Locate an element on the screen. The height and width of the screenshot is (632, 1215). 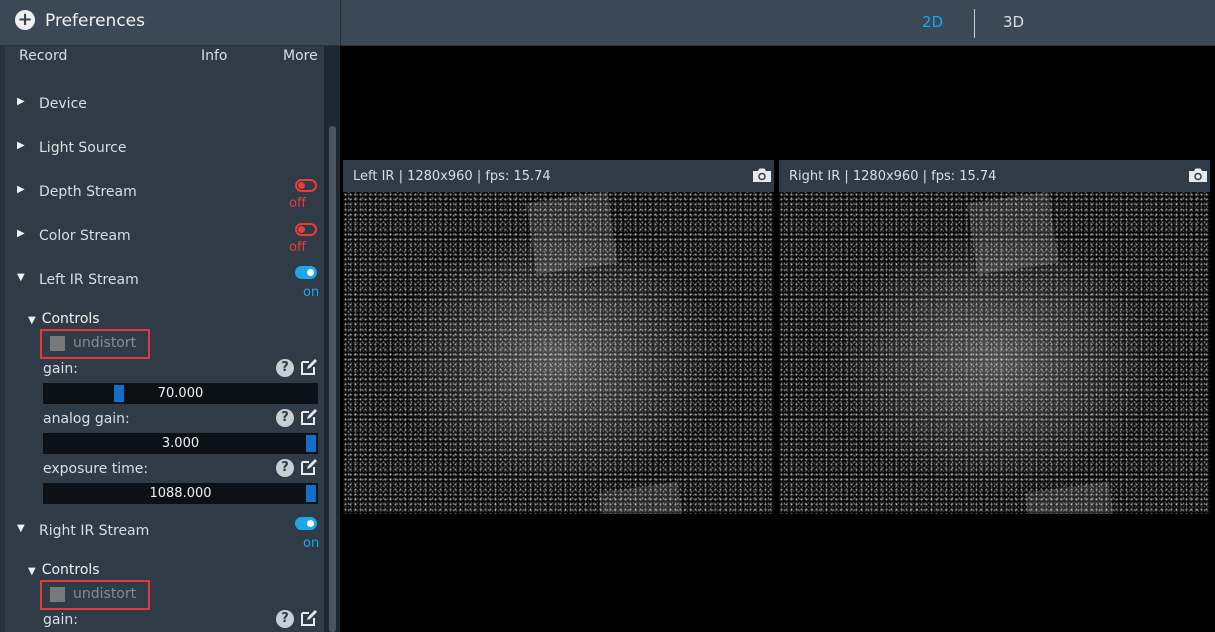
analog-gain-value: 3.000 is located at coordinates (180, 443).